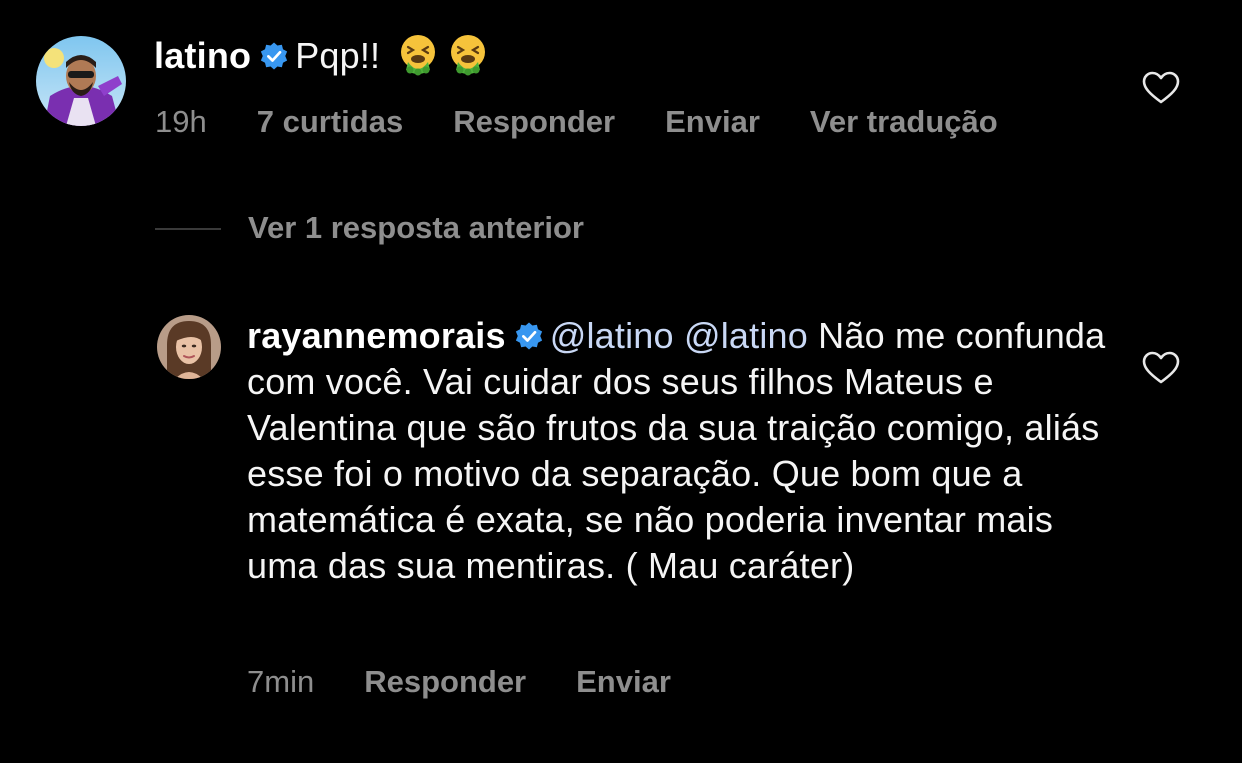 This screenshot has width=1242, height=763. What do you see at coordinates (188, 229) in the screenshot?
I see `replies-divider` at bounding box center [188, 229].